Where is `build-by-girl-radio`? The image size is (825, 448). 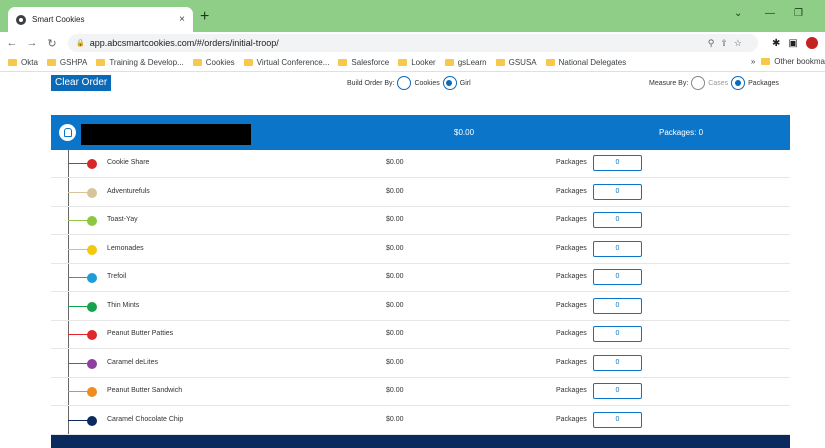 build-by-girl-radio is located at coordinates (449, 83).